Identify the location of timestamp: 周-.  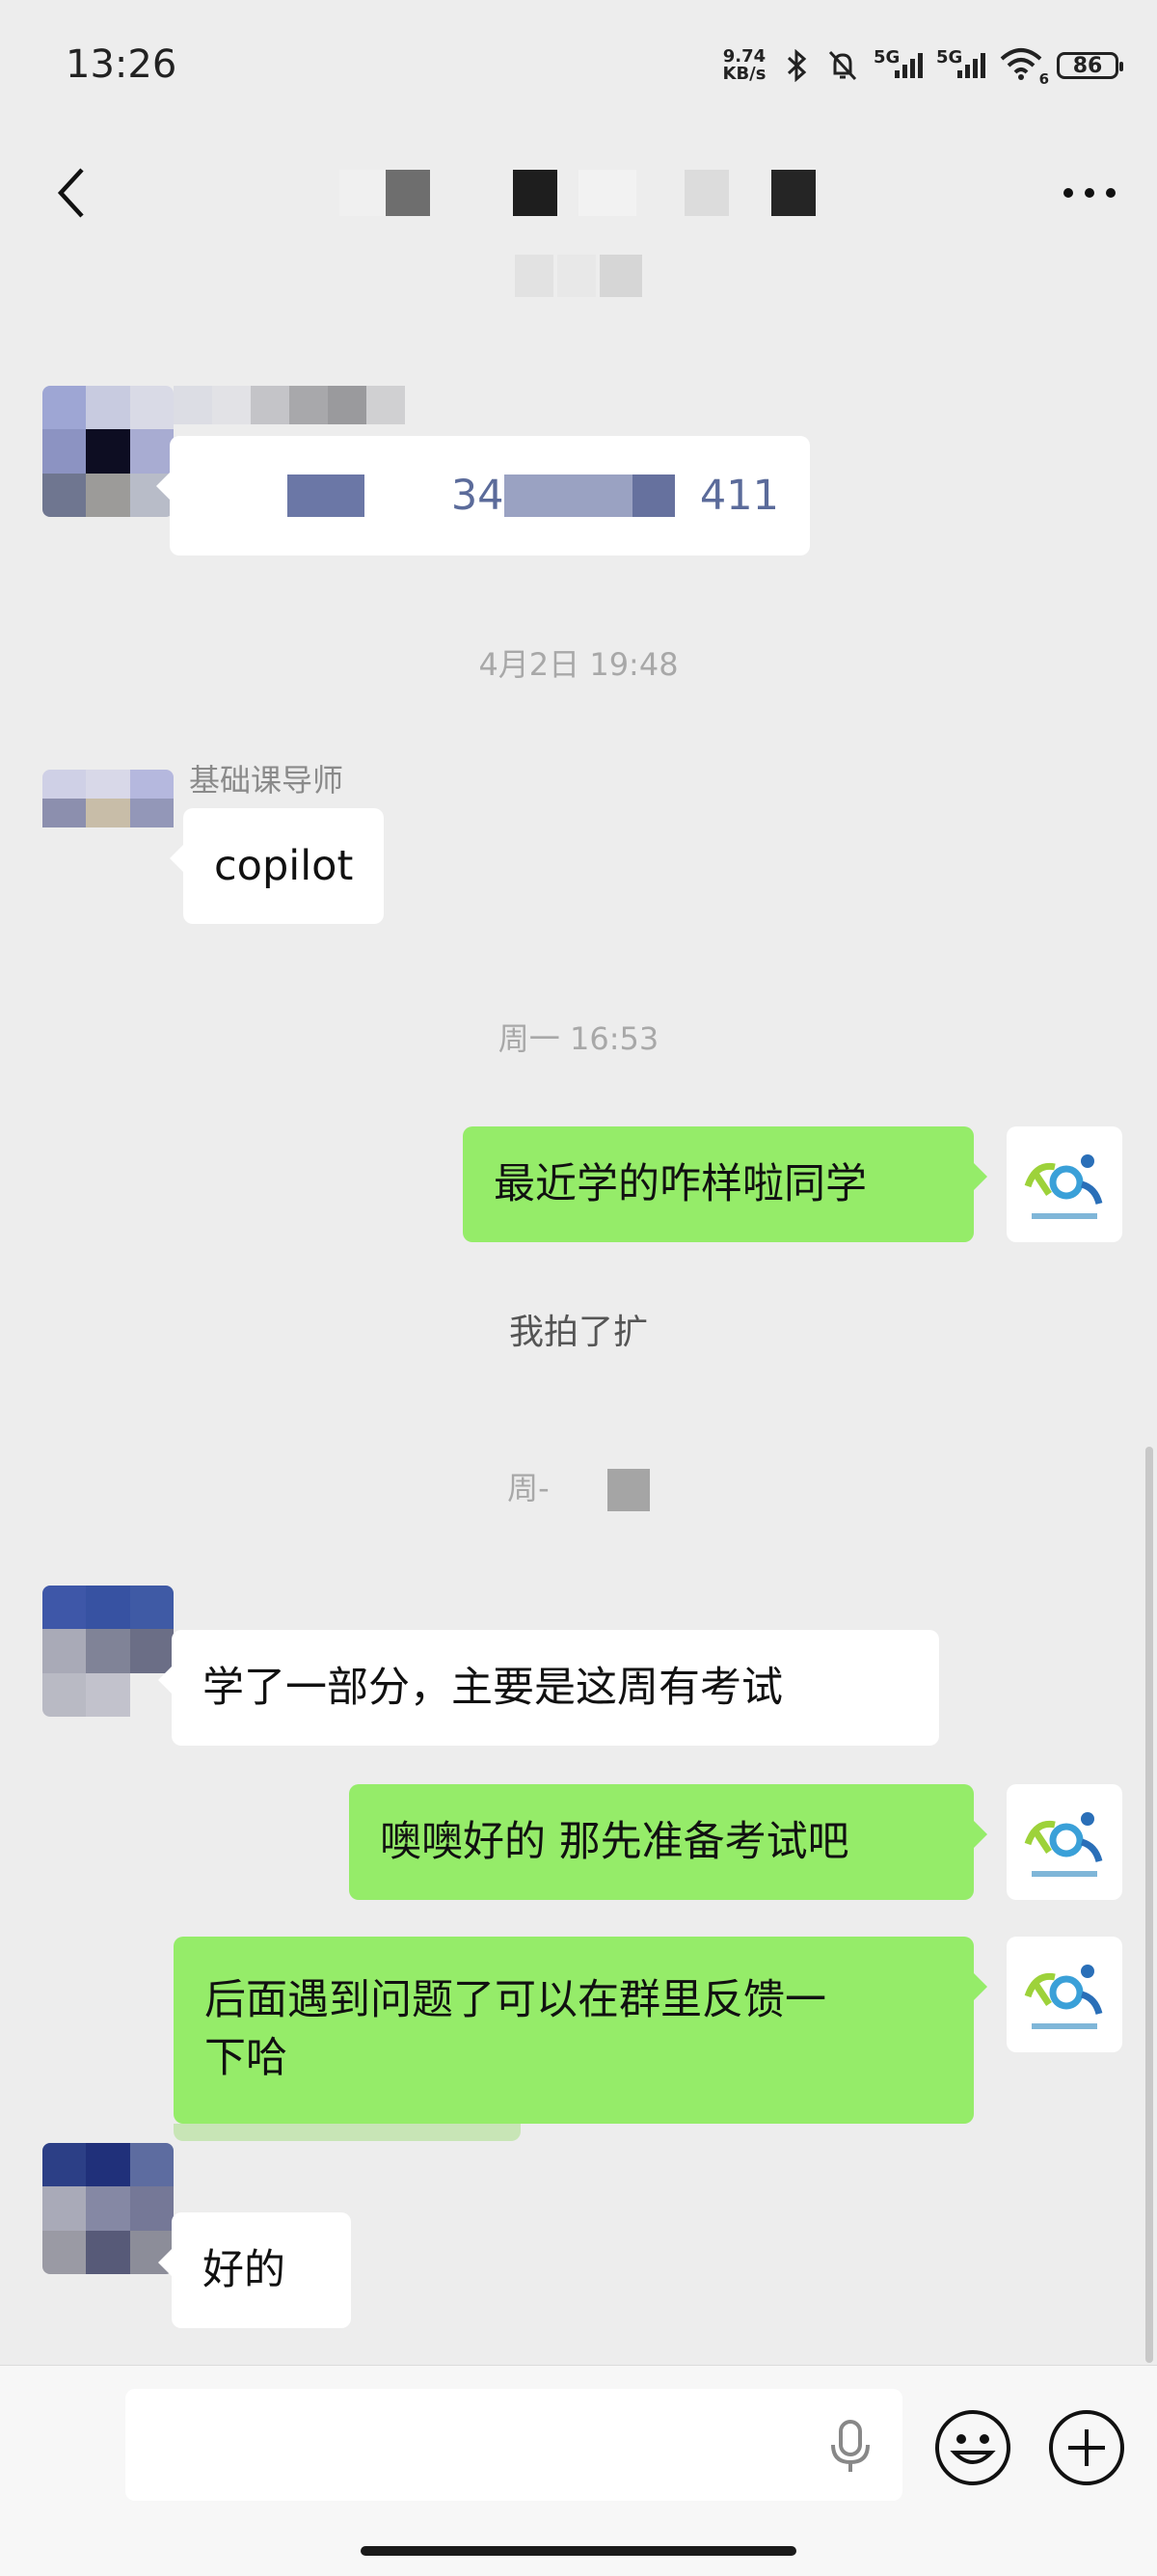
(578, 1487).